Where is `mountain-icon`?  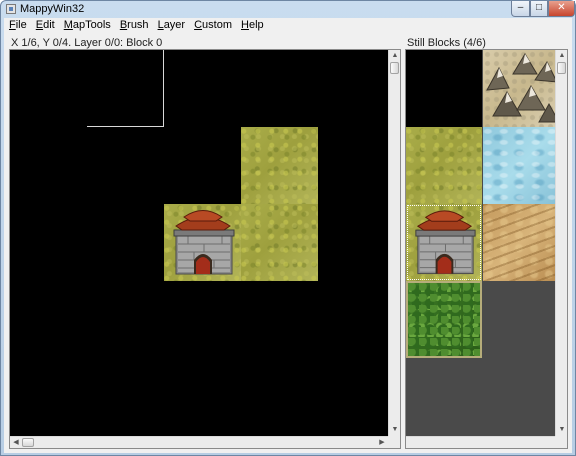 mountain-icon is located at coordinates (521, 88).